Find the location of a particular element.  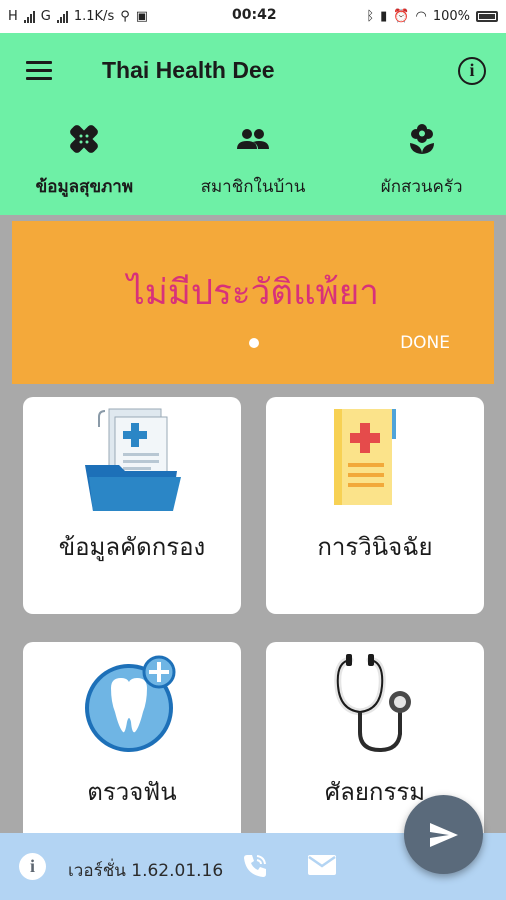

menu-icon is located at coordinates (39, 62).